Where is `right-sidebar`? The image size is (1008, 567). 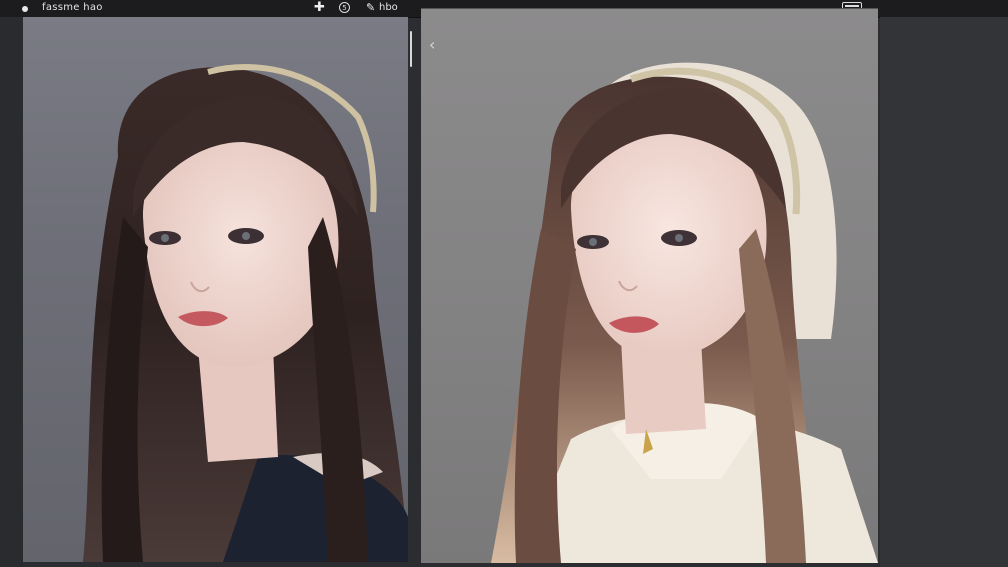
right-sidebar is located at coordinates (944, 292).